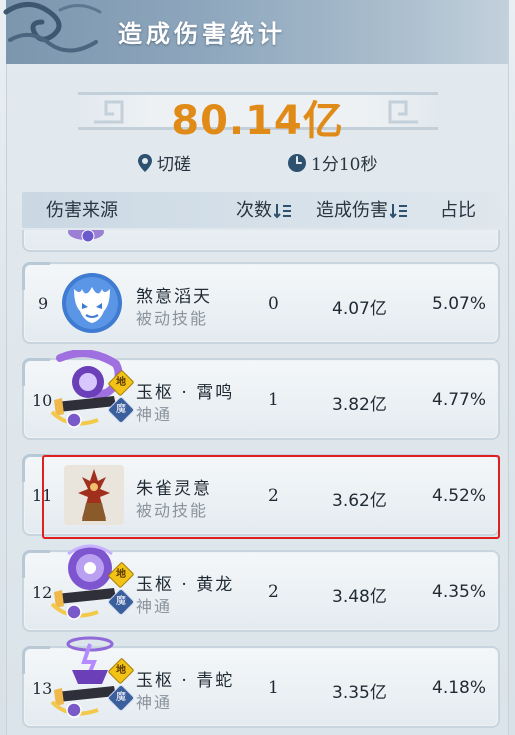 Image resolution: width=515 pixels, height=735 pixels. I want to click on damage-value: 4.07亿, so click(359, 309).